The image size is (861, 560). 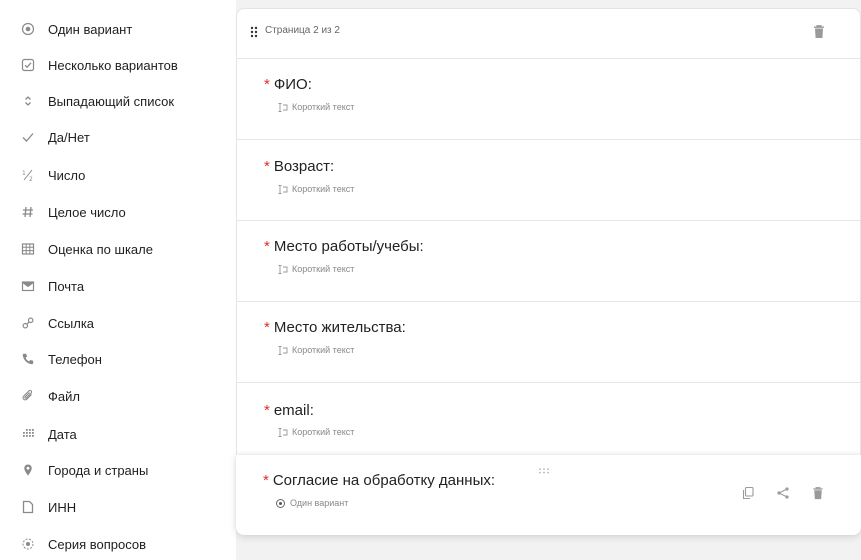 I want to click on delete-question-icon, so click(x=818, y=493).